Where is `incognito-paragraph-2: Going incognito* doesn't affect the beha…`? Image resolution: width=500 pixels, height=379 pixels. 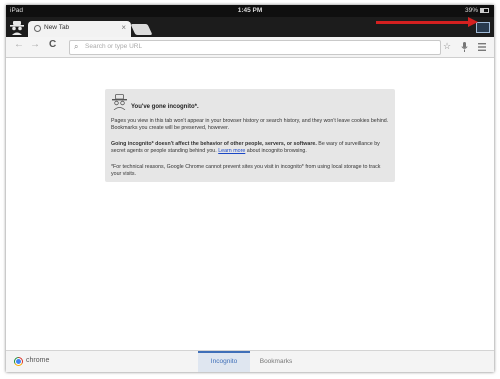 incognito-paragraph-2: Going incognito* doesn't affect the beha… is located at coordinates (250, 148).